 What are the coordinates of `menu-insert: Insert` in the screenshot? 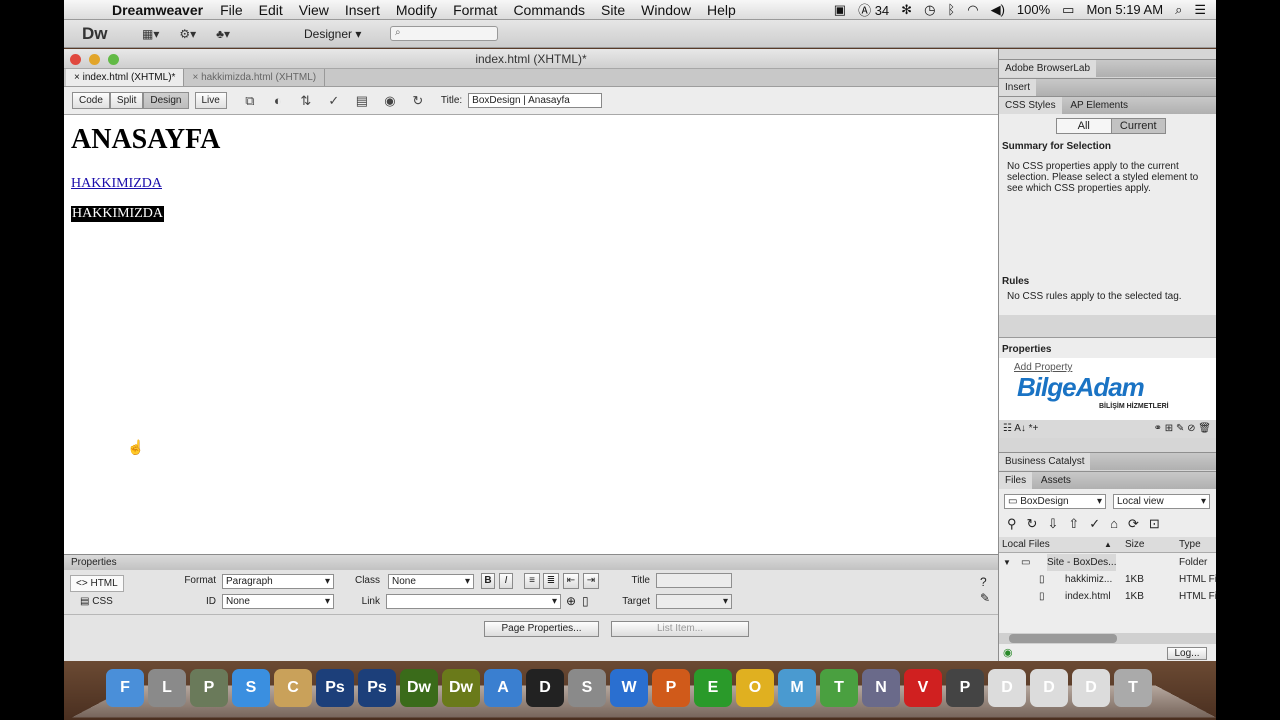 It's located at (362, 10).